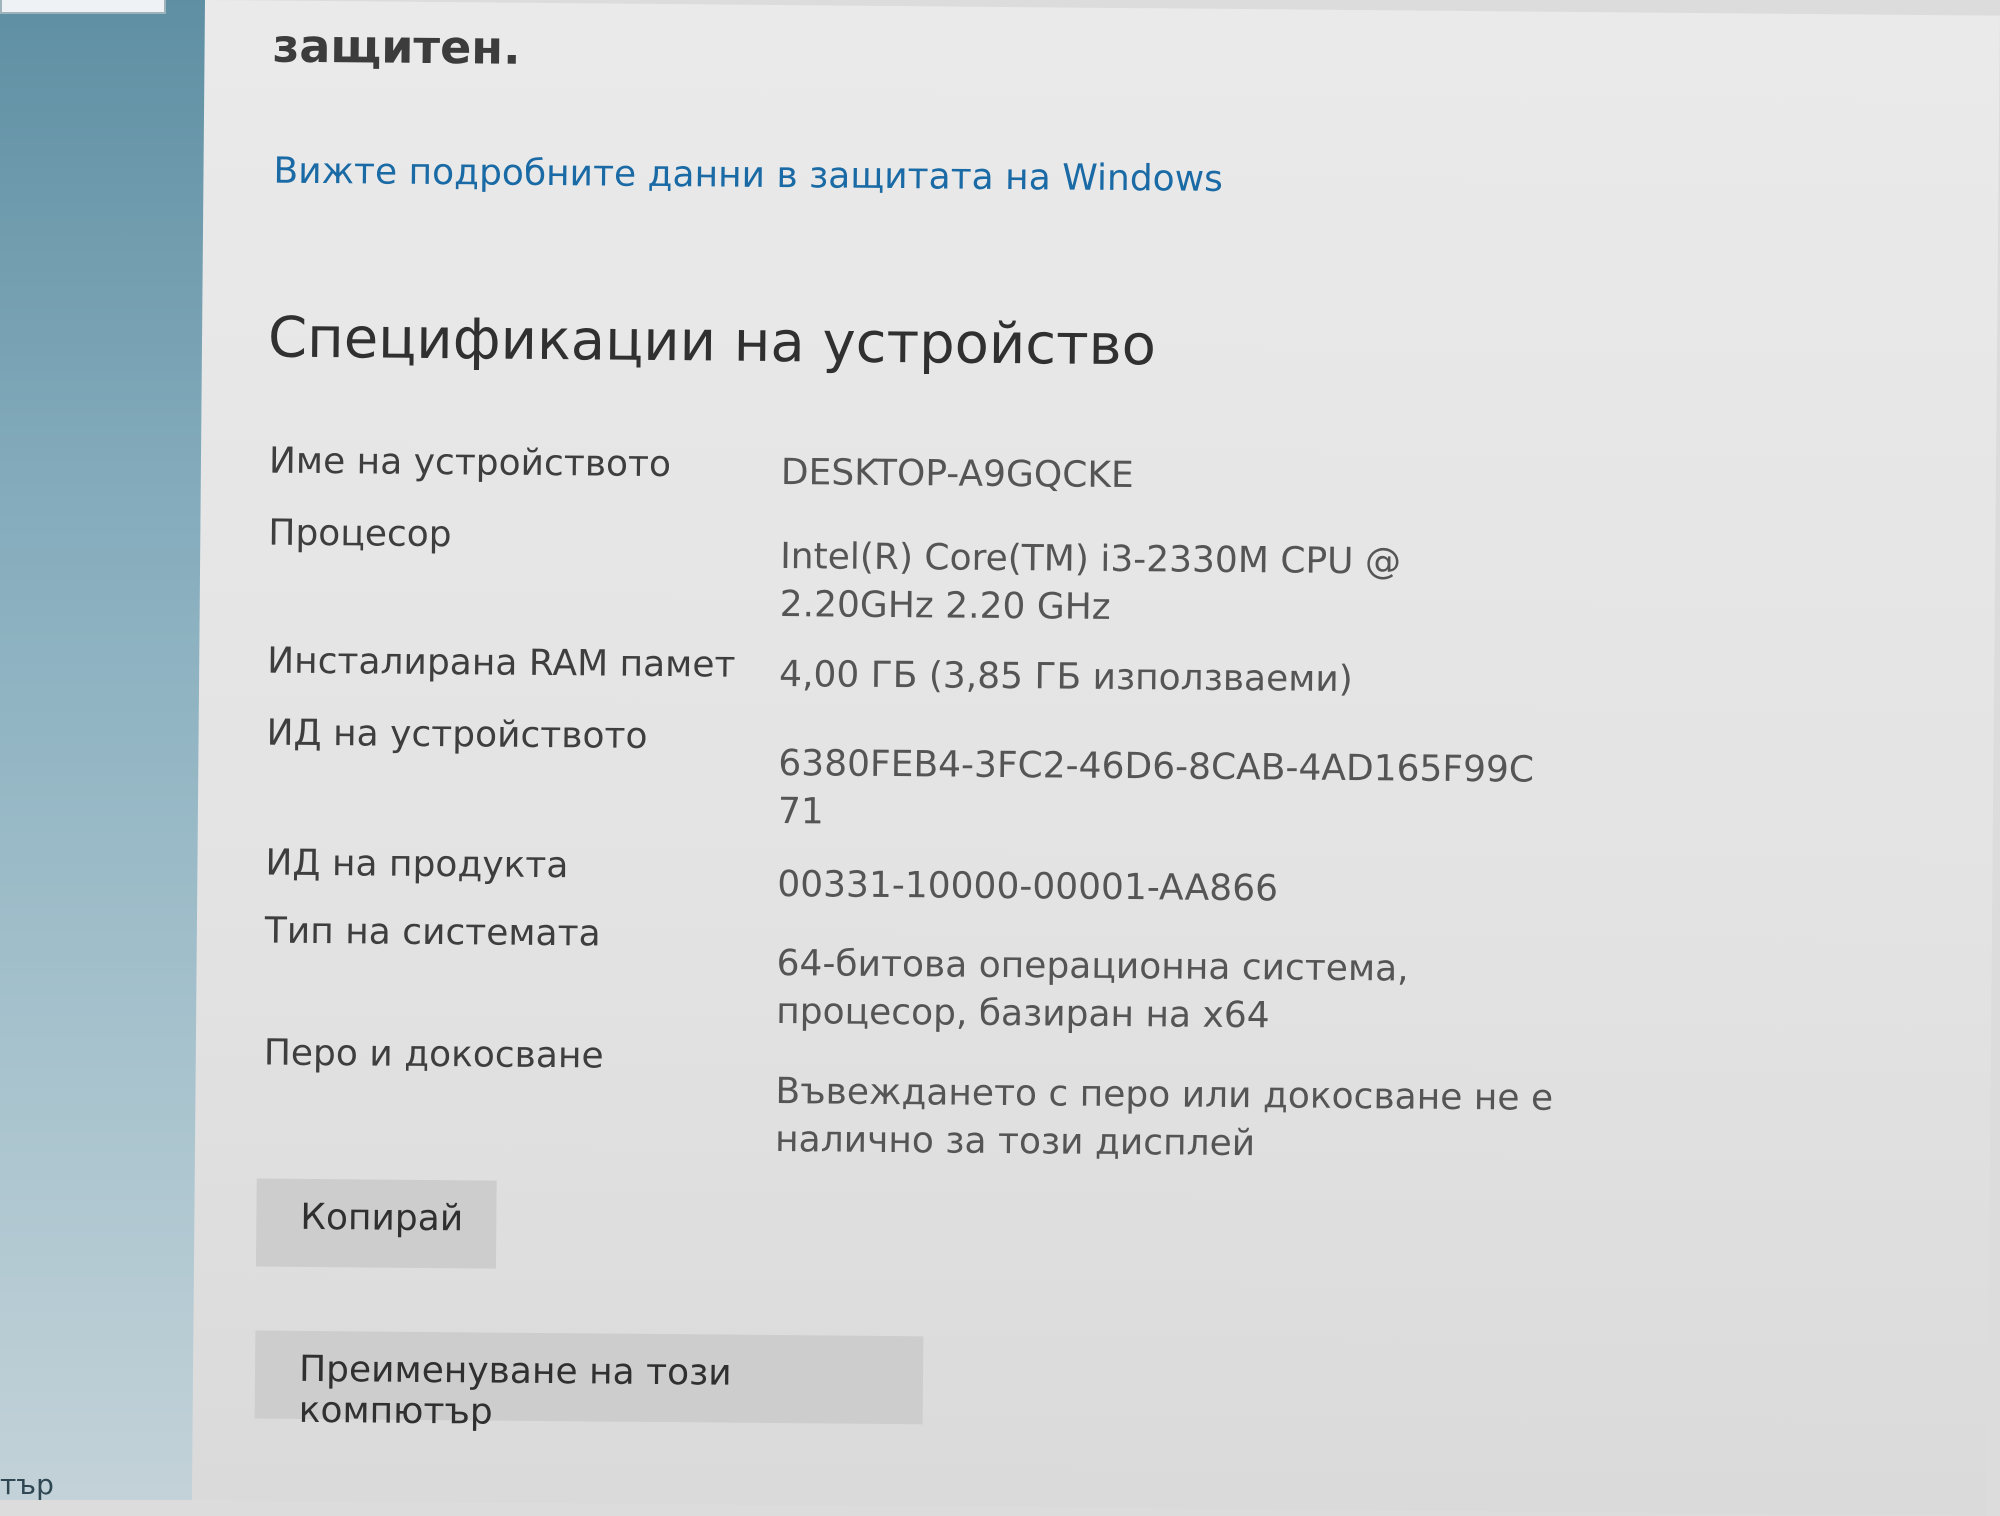  What do you see at coordinates (27, 1484) in the screenshot?
I see `sidebar-item-label: тър` at bounding box center [27, 1484].